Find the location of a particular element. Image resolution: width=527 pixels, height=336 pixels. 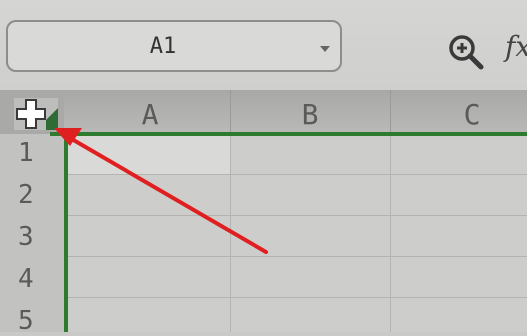

zoom-icon is located at coordinates (466, 52).